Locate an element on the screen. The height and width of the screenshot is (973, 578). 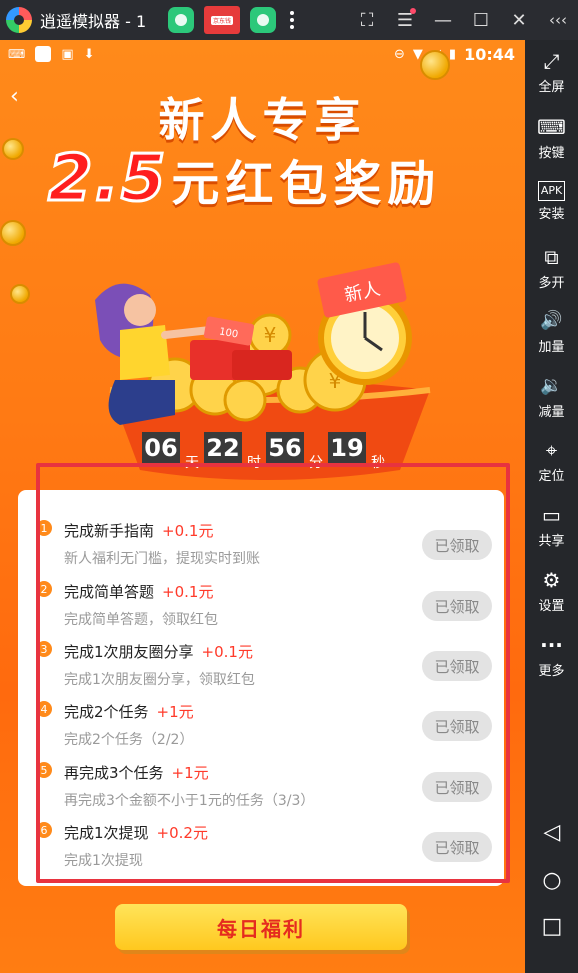
back-nav-icon: ◁ is located at coordinates (552, 833).